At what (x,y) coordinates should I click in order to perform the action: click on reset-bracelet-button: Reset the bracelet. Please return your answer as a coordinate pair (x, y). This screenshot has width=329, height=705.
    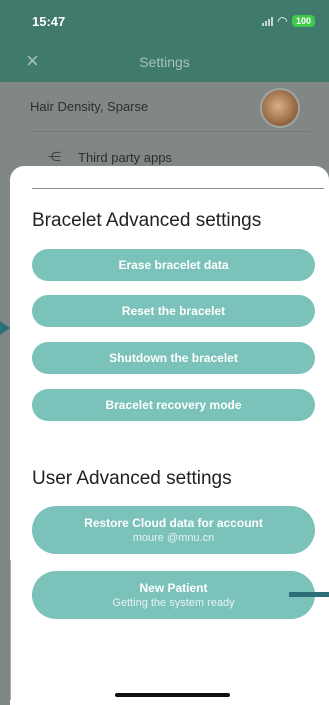
    Looking at the image, I should click on (173, 311).